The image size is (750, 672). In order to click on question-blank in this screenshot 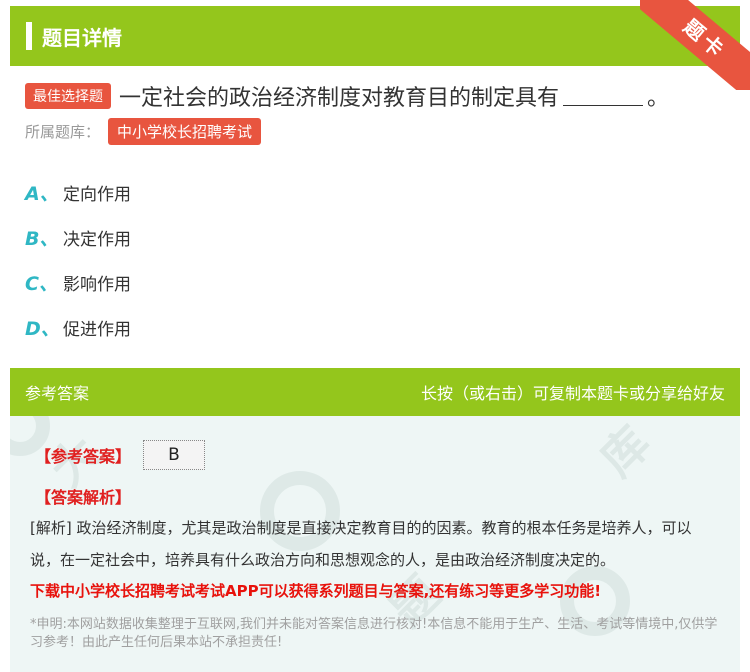, I will do `click(603, 96)`.